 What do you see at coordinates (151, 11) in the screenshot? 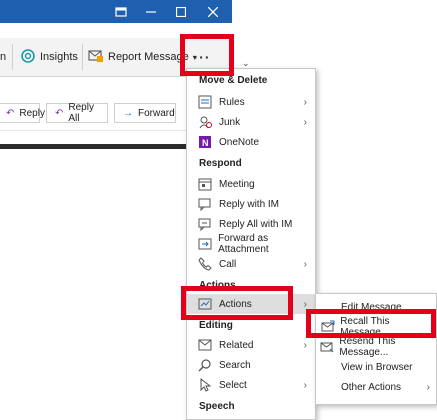
I see `minimize-icon` at bounding box center [151, 11].